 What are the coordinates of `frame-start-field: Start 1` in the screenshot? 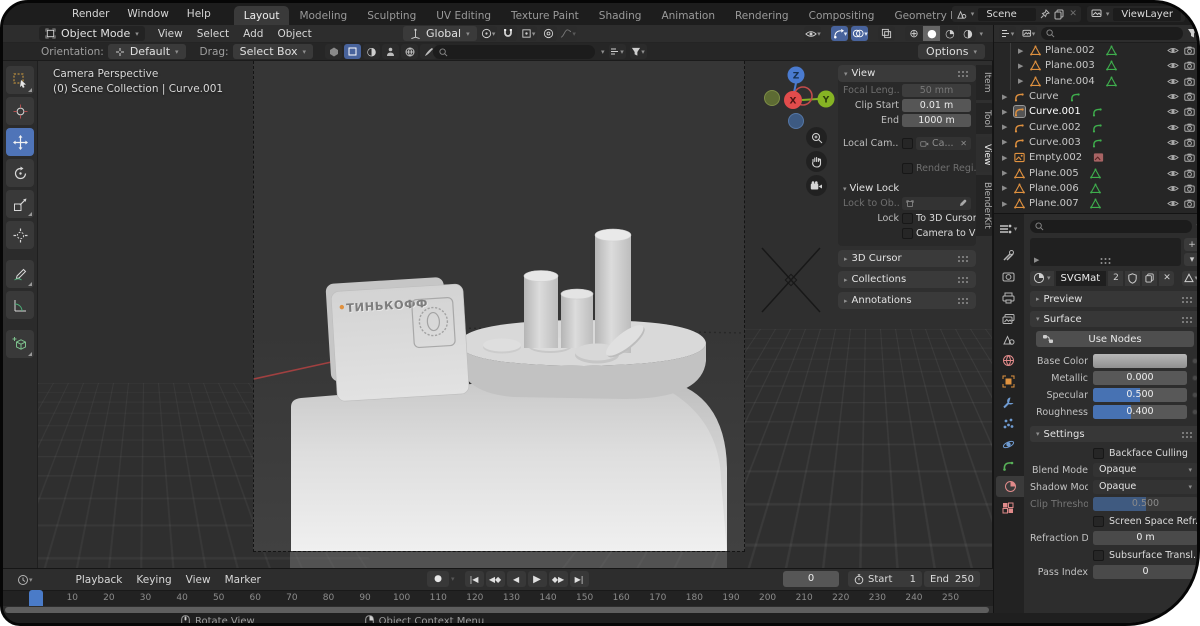 It's located at (885, 579).